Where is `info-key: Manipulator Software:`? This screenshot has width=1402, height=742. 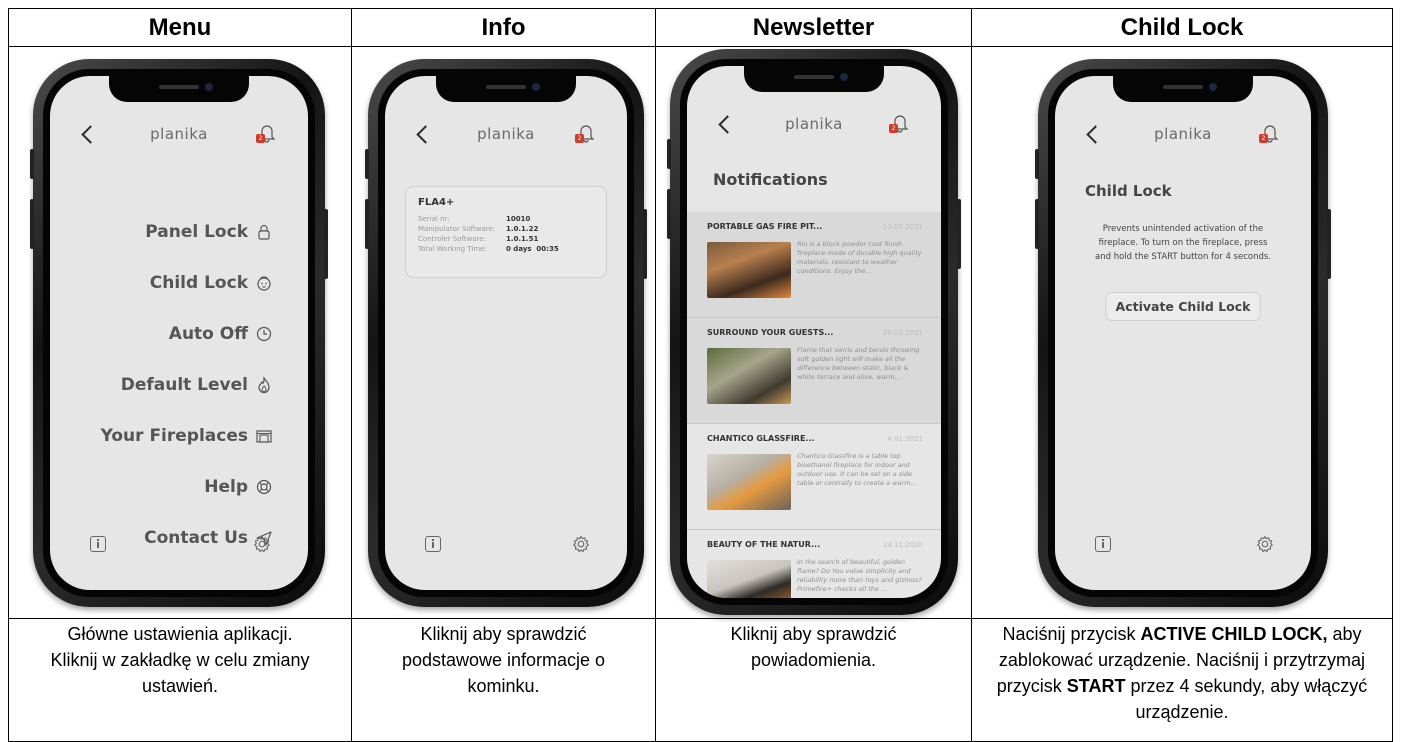 info-key: Manipulator Software: is located at coordinates (457, 229).